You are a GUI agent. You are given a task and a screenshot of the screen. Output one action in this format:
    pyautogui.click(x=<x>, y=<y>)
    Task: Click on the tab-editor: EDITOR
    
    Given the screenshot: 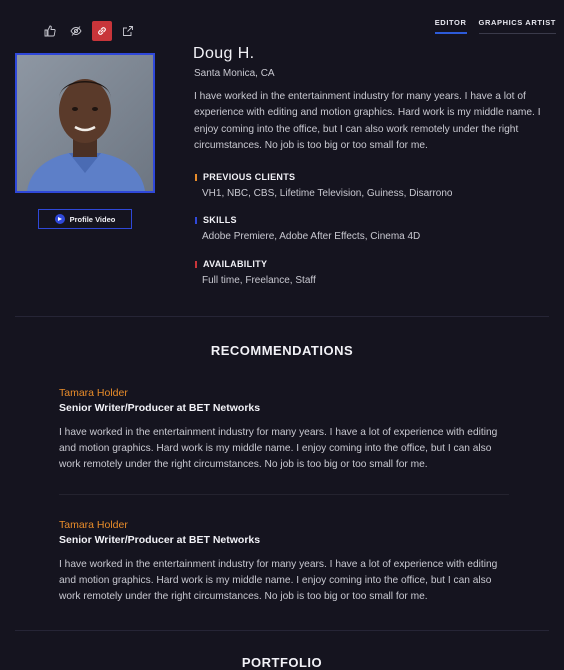 What is the action you would take?
    pyautogui.click(x=450, y=26)
    